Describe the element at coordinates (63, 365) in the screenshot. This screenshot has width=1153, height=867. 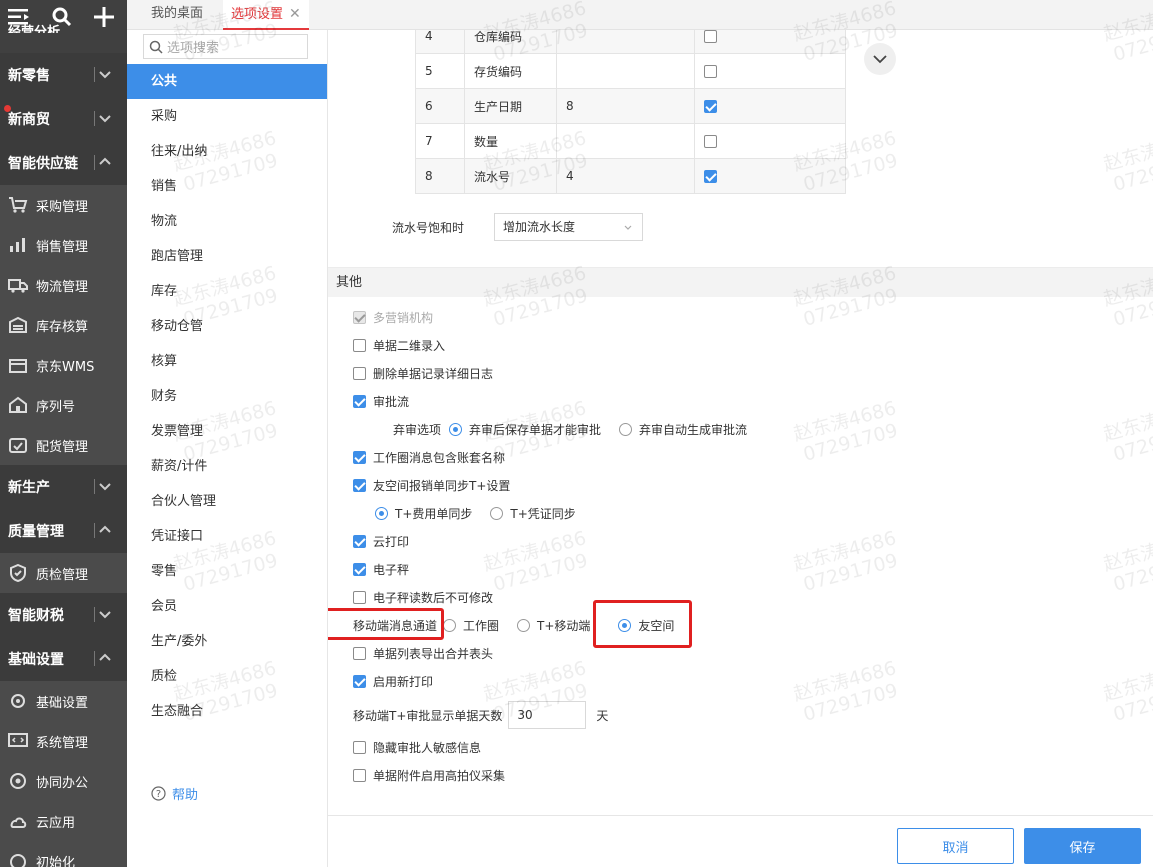
I see `nav-item-jd-wms: 京东WMS` at that location.